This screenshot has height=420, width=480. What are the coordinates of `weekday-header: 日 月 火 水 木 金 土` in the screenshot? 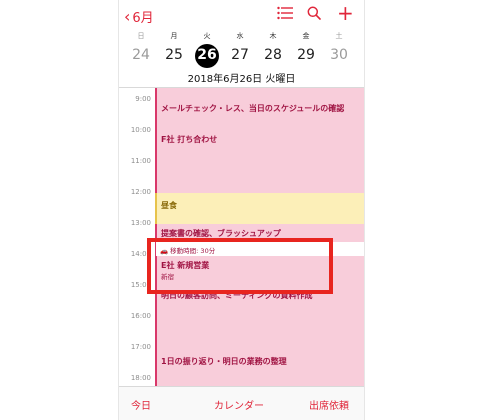 It's located at (241, 37).